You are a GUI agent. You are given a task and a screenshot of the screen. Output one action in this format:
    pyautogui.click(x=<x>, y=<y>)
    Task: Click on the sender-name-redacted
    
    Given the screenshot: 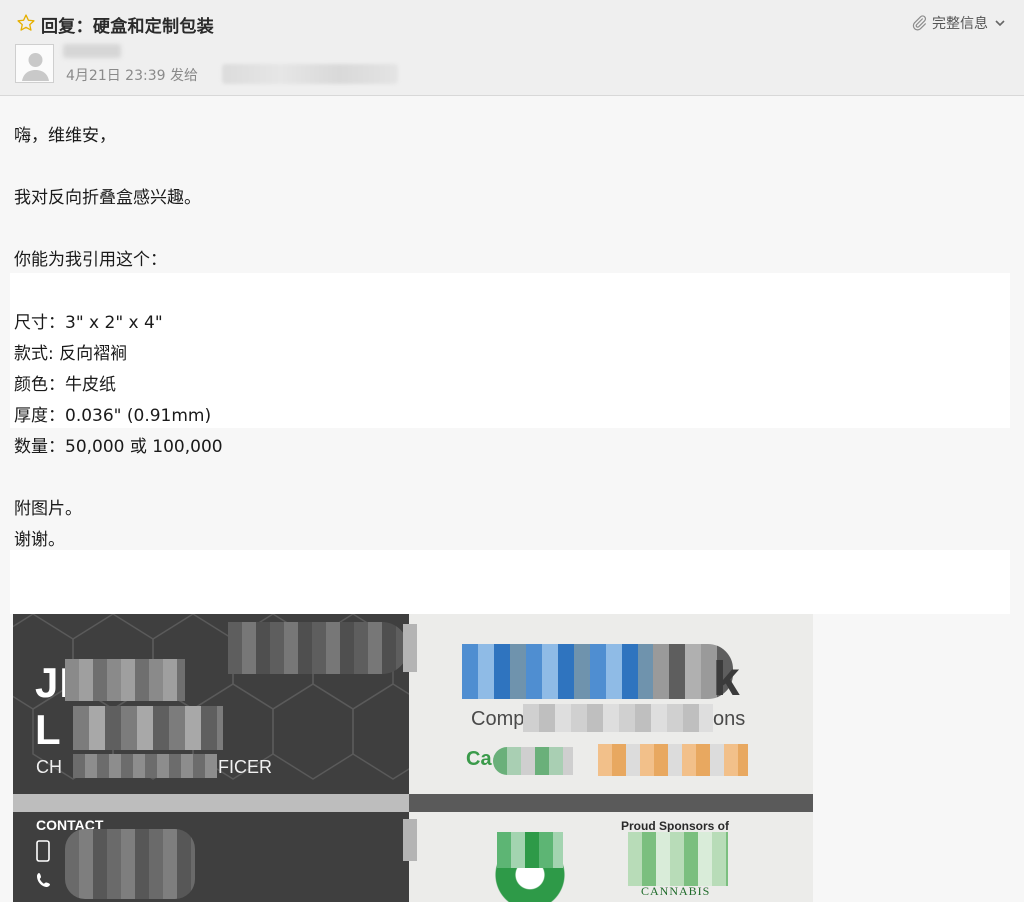 What is the action you would take?
    pyautogui.click(x=92, y=51)
    